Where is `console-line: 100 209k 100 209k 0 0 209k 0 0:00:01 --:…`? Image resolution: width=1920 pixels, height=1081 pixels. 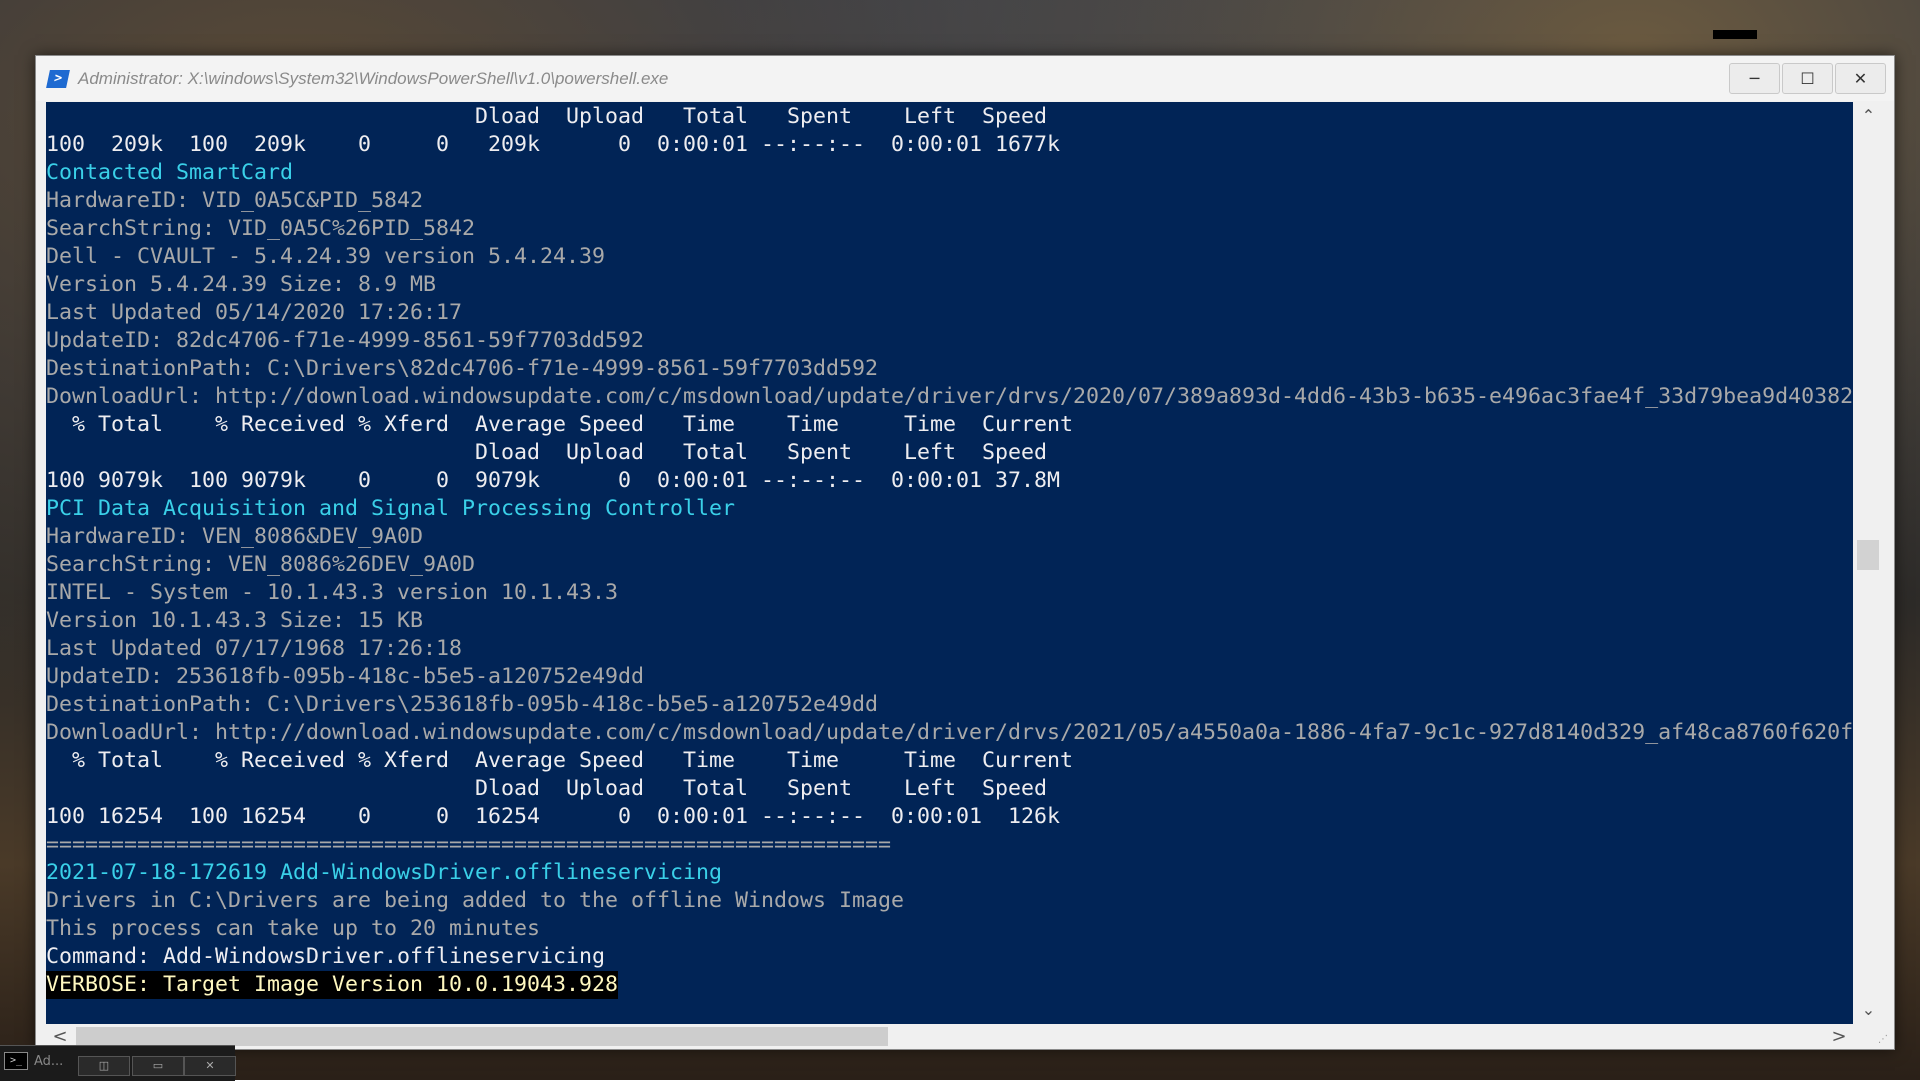 console-line: 100 209k 100 209k 0 0 209k 0 0:00:01 --:… is located at coordinates (553, 145).